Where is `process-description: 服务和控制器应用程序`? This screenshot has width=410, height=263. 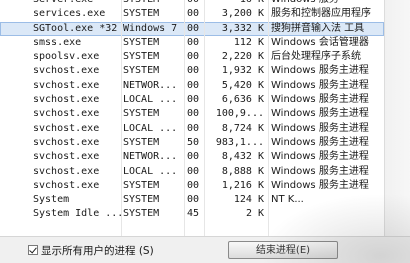 process-description: 服务和控制器应用程序 is located at coordinates (321, 14).